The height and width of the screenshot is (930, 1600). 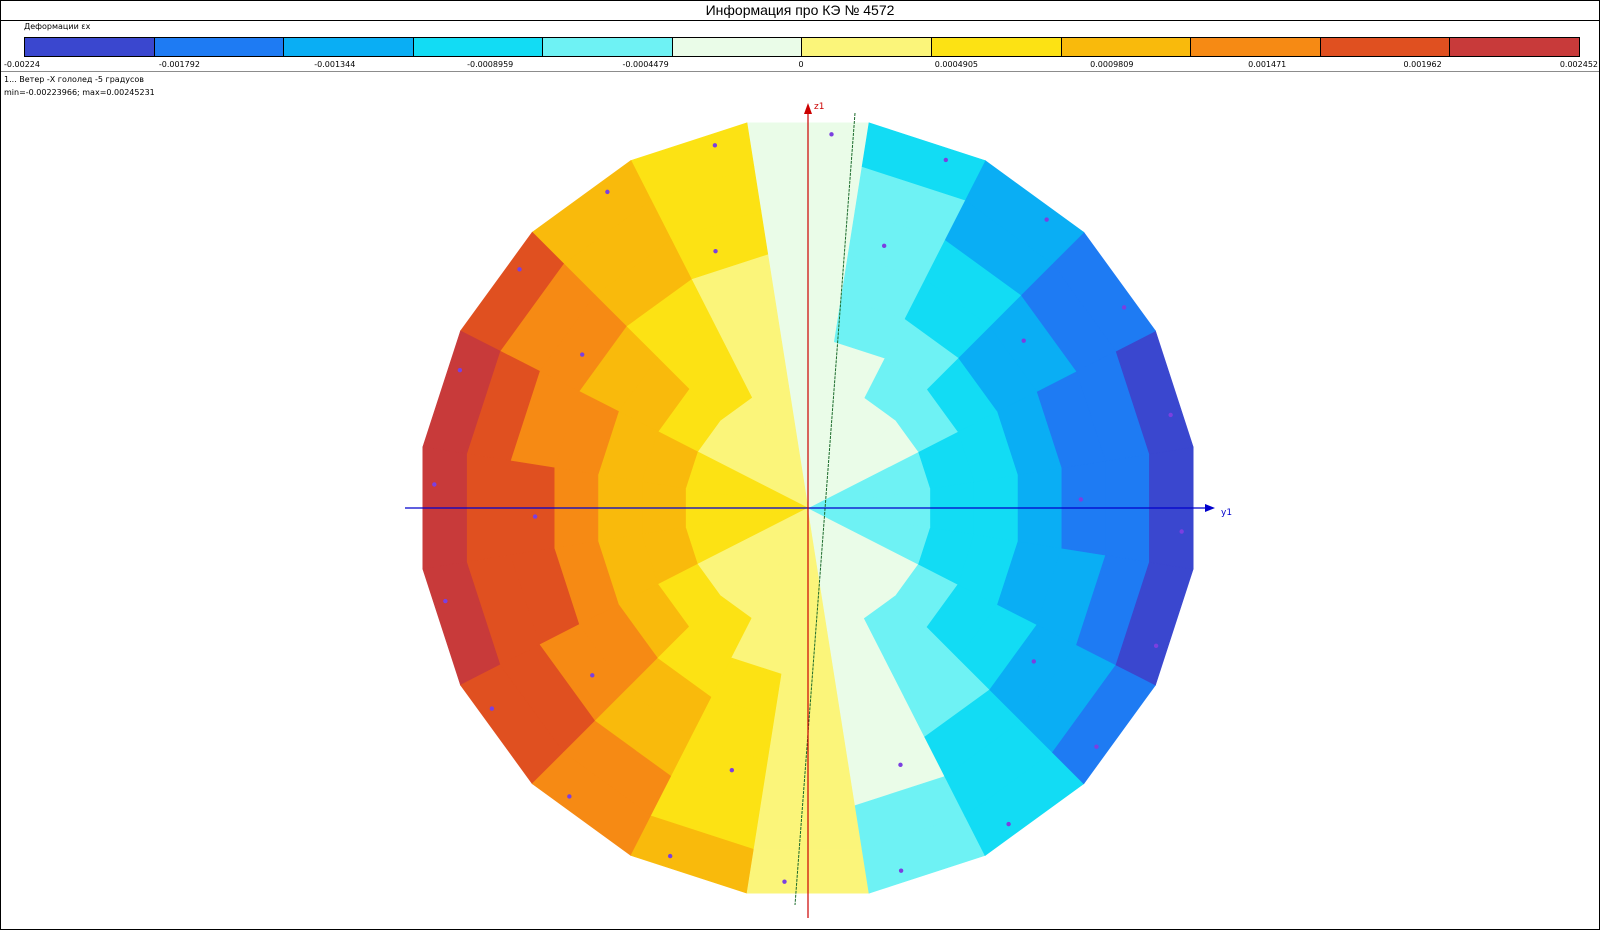 I want to click on y1-axis-arrow, so click(x=1210, y=508).